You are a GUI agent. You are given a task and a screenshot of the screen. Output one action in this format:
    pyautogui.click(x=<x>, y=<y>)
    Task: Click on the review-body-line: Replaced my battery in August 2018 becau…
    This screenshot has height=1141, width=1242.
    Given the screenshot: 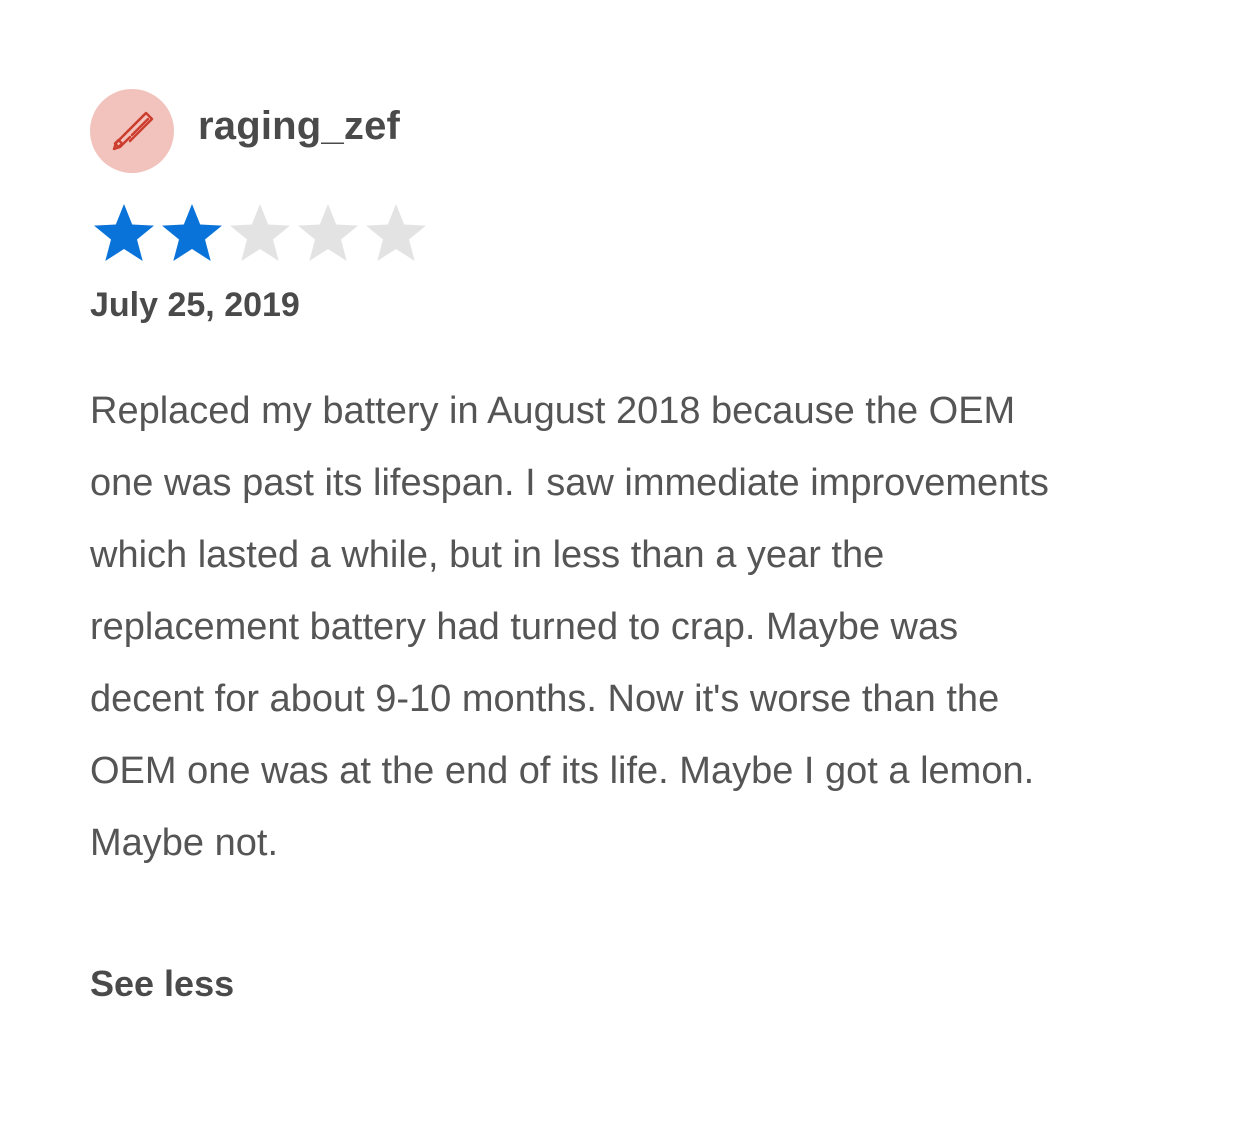 What is the action you would take?
    pyautogui.click(x=553, y=411)
    